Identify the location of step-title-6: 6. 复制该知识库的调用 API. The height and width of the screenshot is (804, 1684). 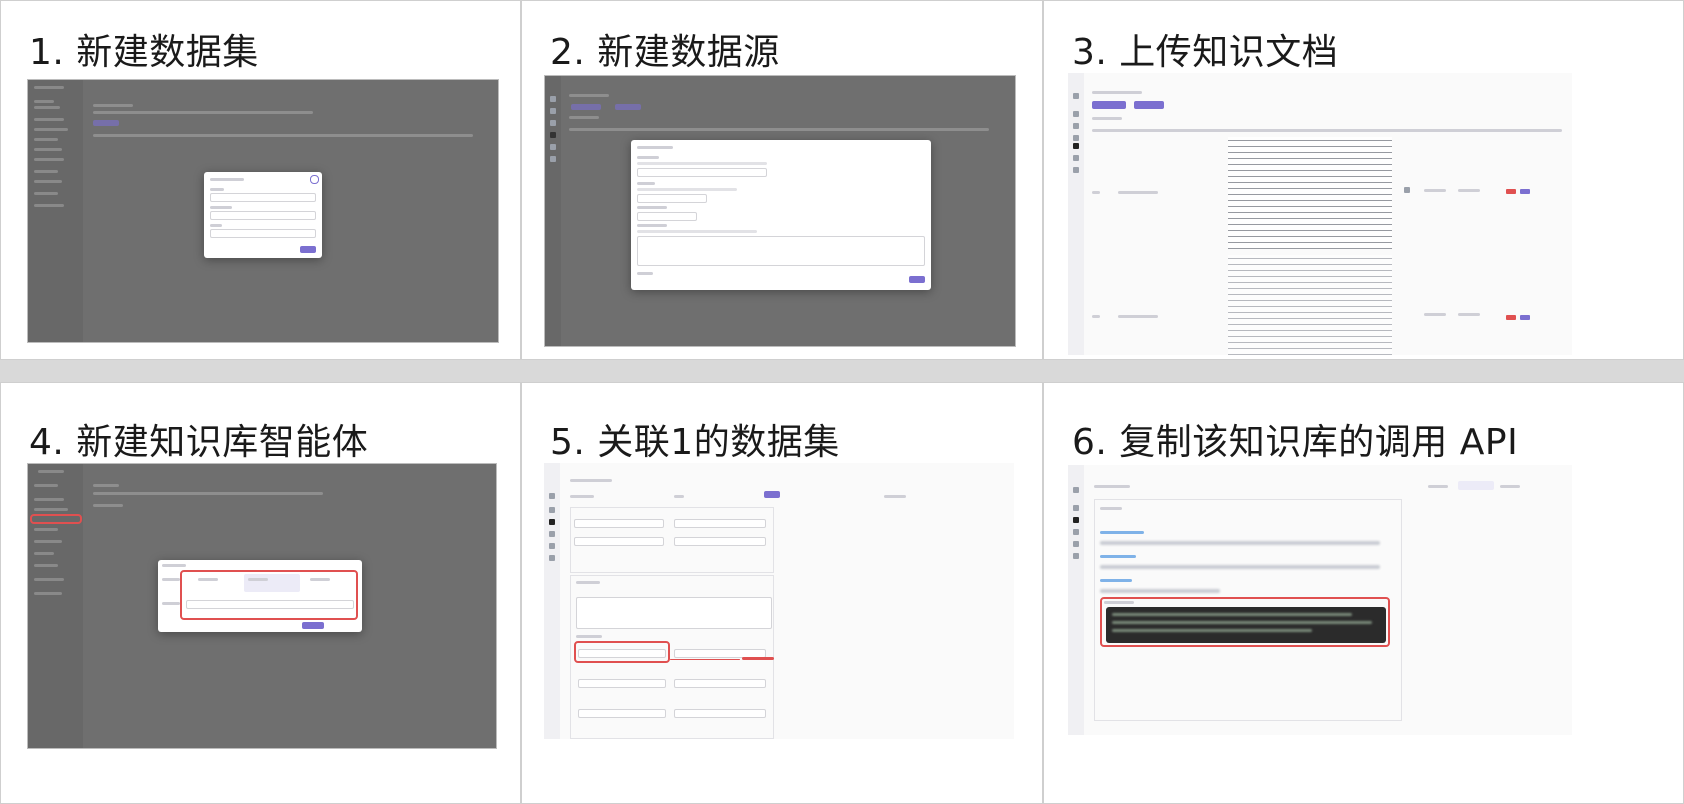
(1295, 442).